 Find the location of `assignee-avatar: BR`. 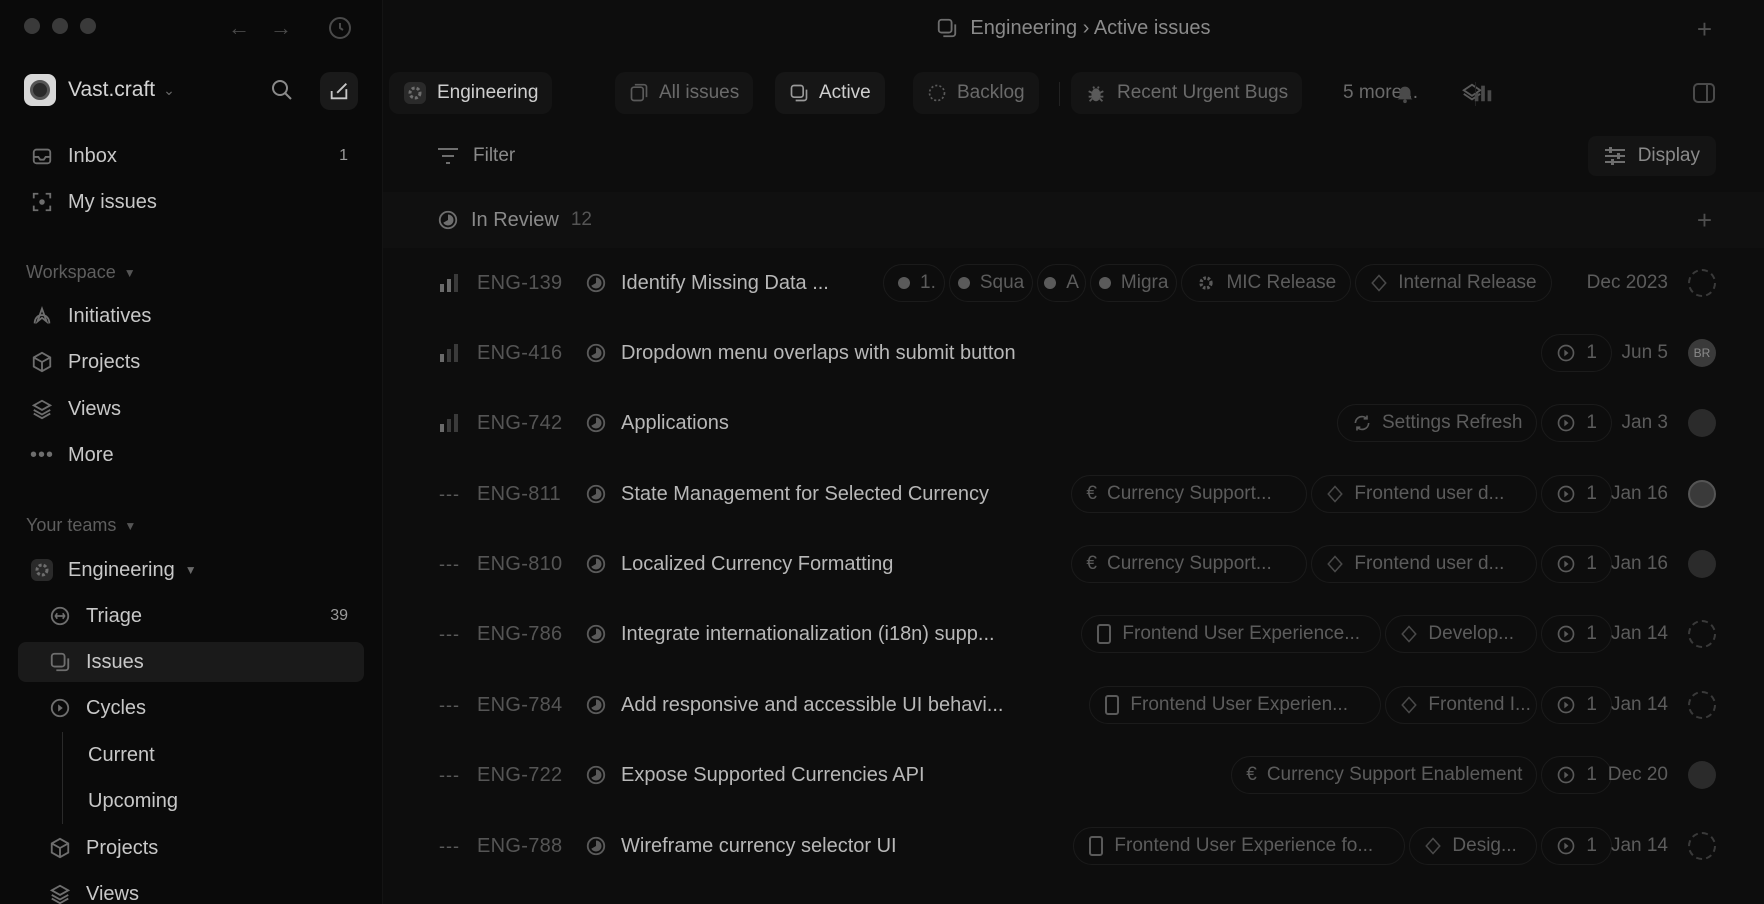

assignee-avatar: BR is located at coordinates (1702, 353).